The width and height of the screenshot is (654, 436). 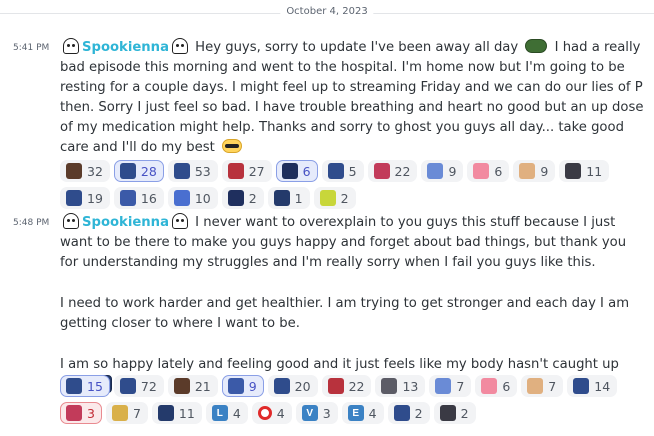 What do you see at coordinates (138, 171) in the screenshot?
I see `reaction-button: 28` at bounding box center [138, 171].